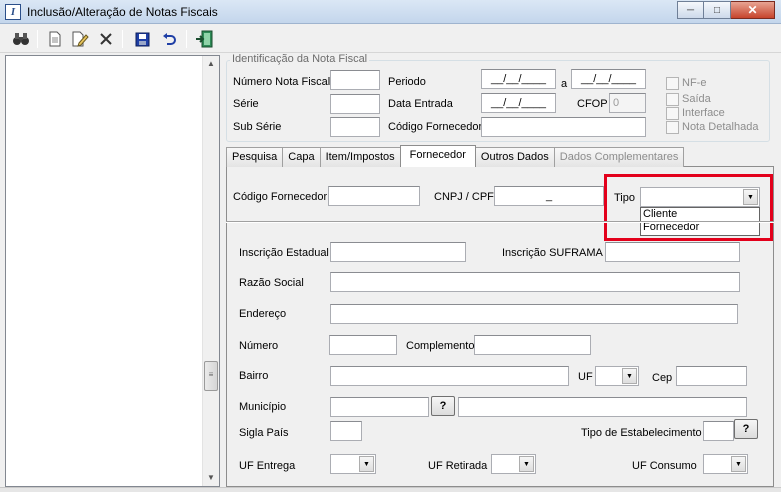  I want to click on numero-nota-field, so click(355, 80).